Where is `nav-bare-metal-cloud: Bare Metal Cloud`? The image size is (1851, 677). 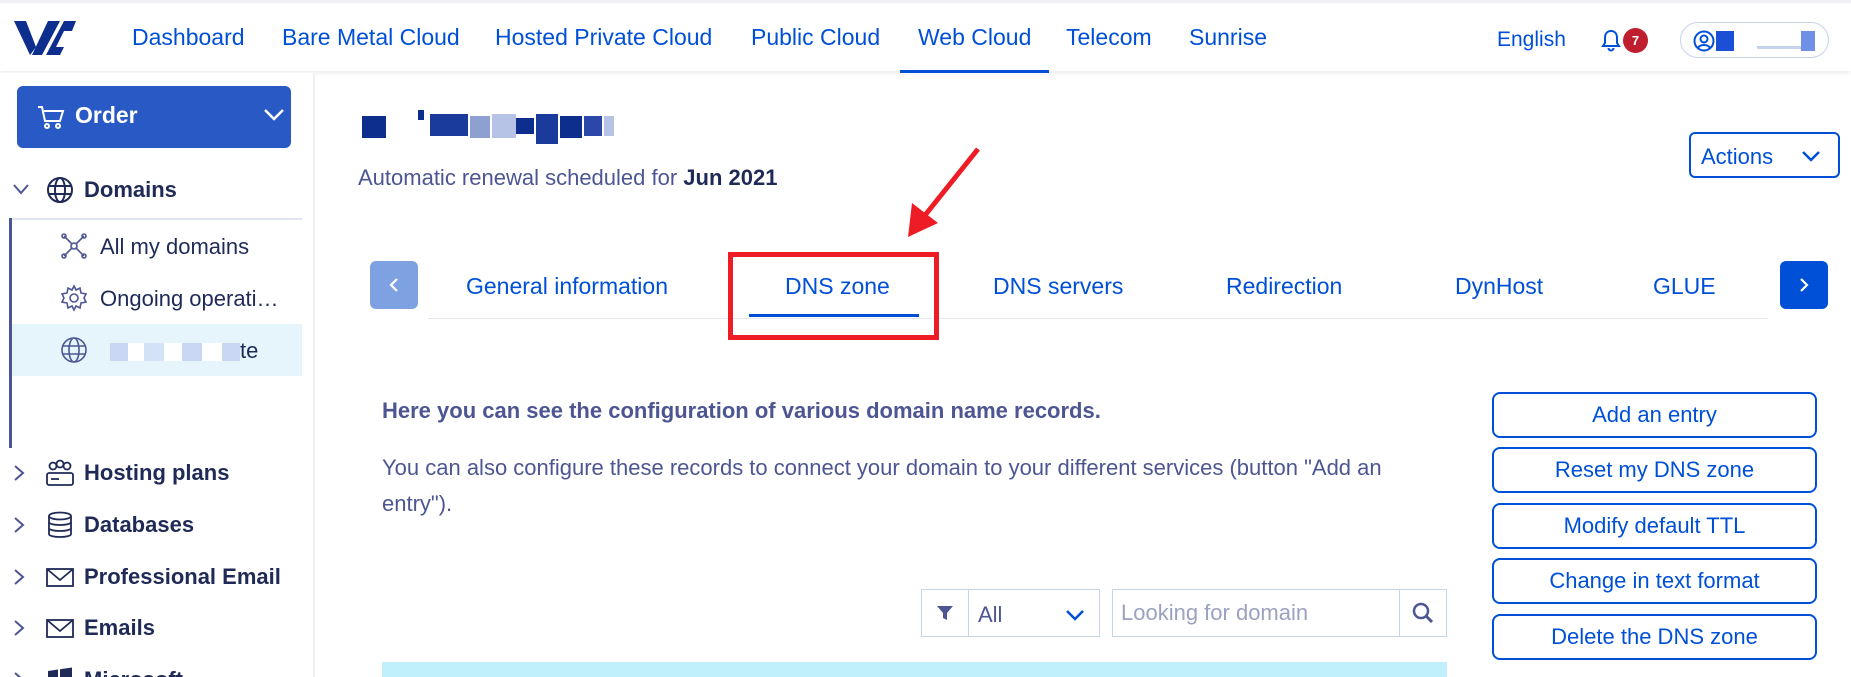 nav-bare-metal-cloud: Bare Metal Cloud is located at coordinates (371, 37).